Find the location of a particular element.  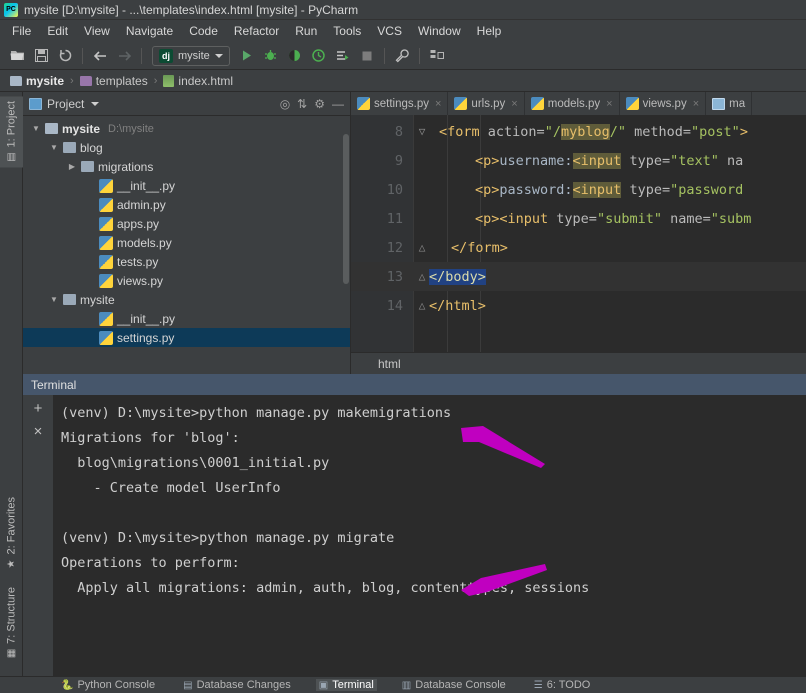

tab-views-py: views.py × is located at coordinates (663, 103).